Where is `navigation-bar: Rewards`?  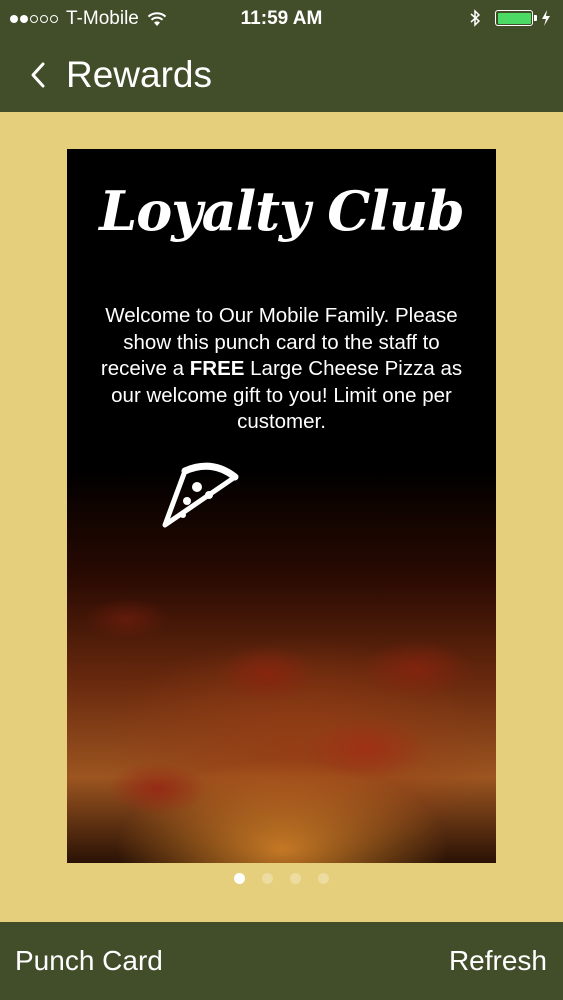 navigation-bar: Rewards is located at coordinates (106, 75).